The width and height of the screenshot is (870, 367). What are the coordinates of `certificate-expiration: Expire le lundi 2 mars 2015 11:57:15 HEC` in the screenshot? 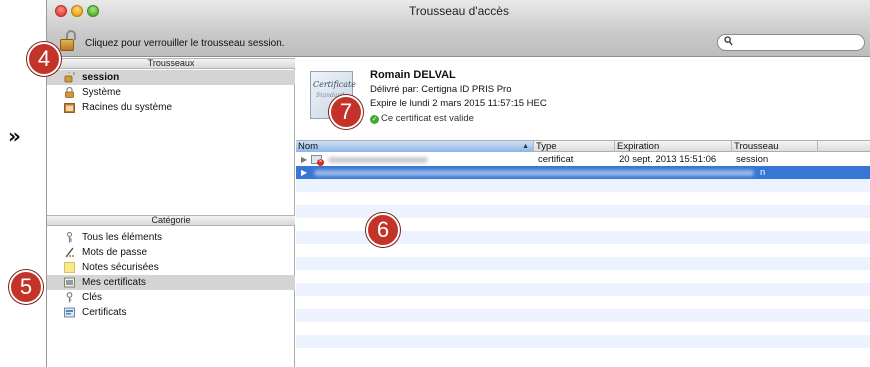 It's located at (458, 103).